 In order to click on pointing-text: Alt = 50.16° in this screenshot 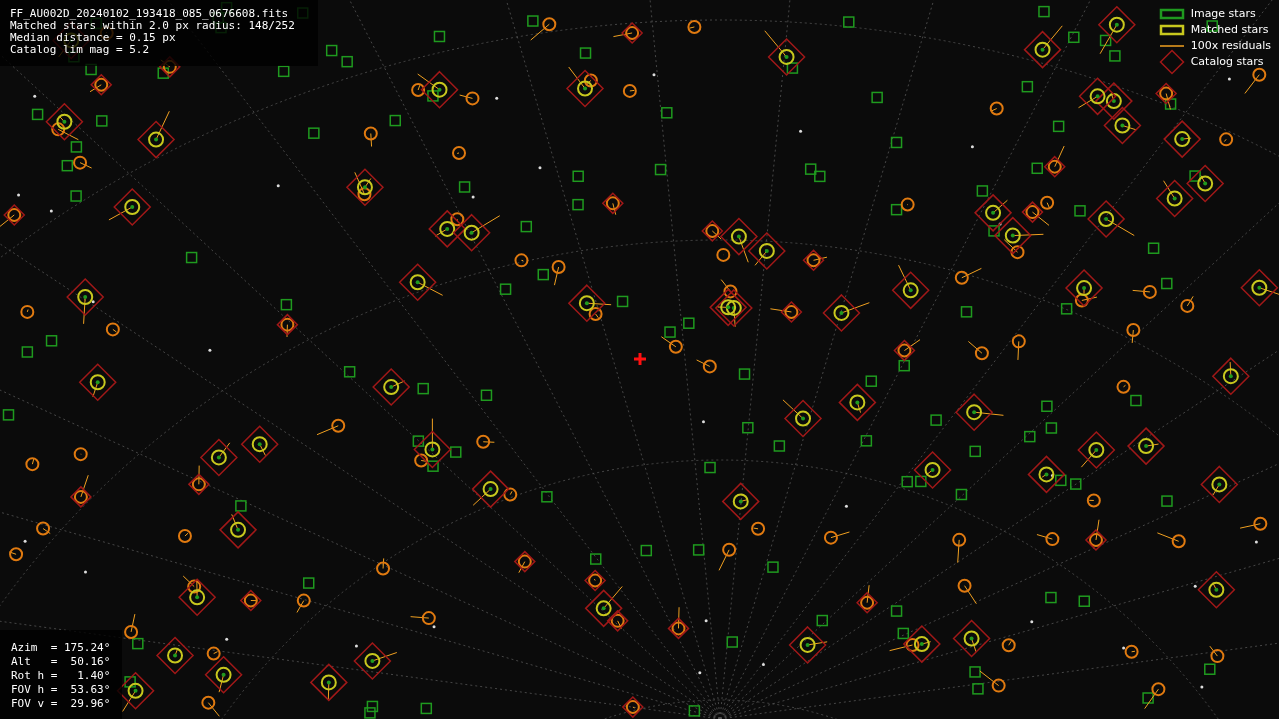, I will do `click(61, 662)`.